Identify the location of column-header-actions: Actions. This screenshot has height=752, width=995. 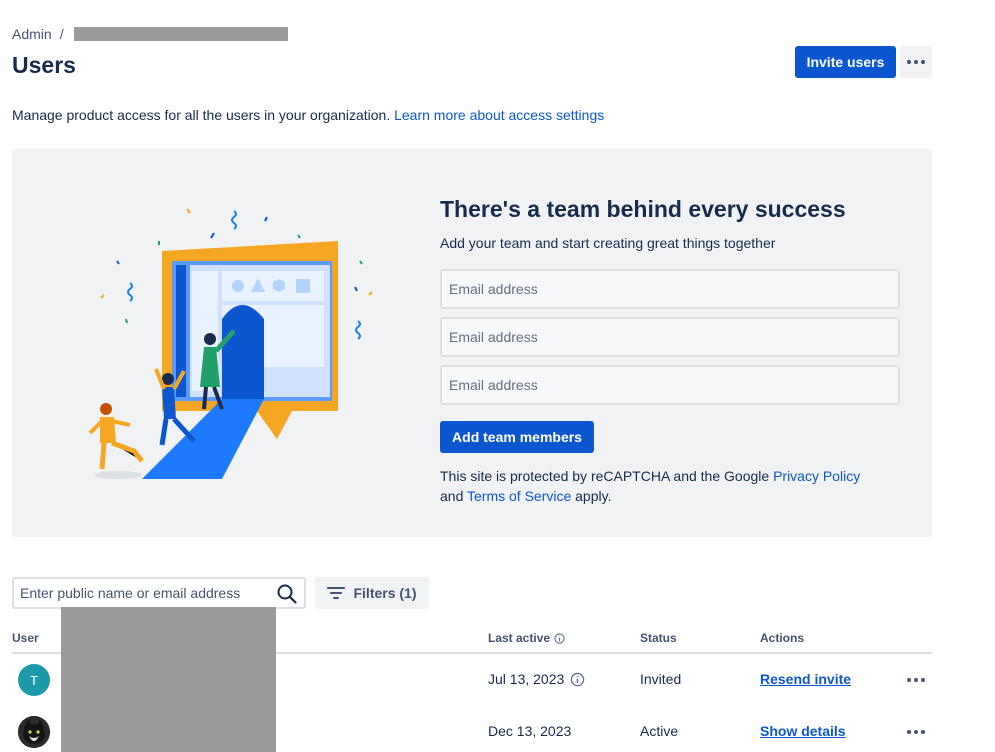
(782, 638).